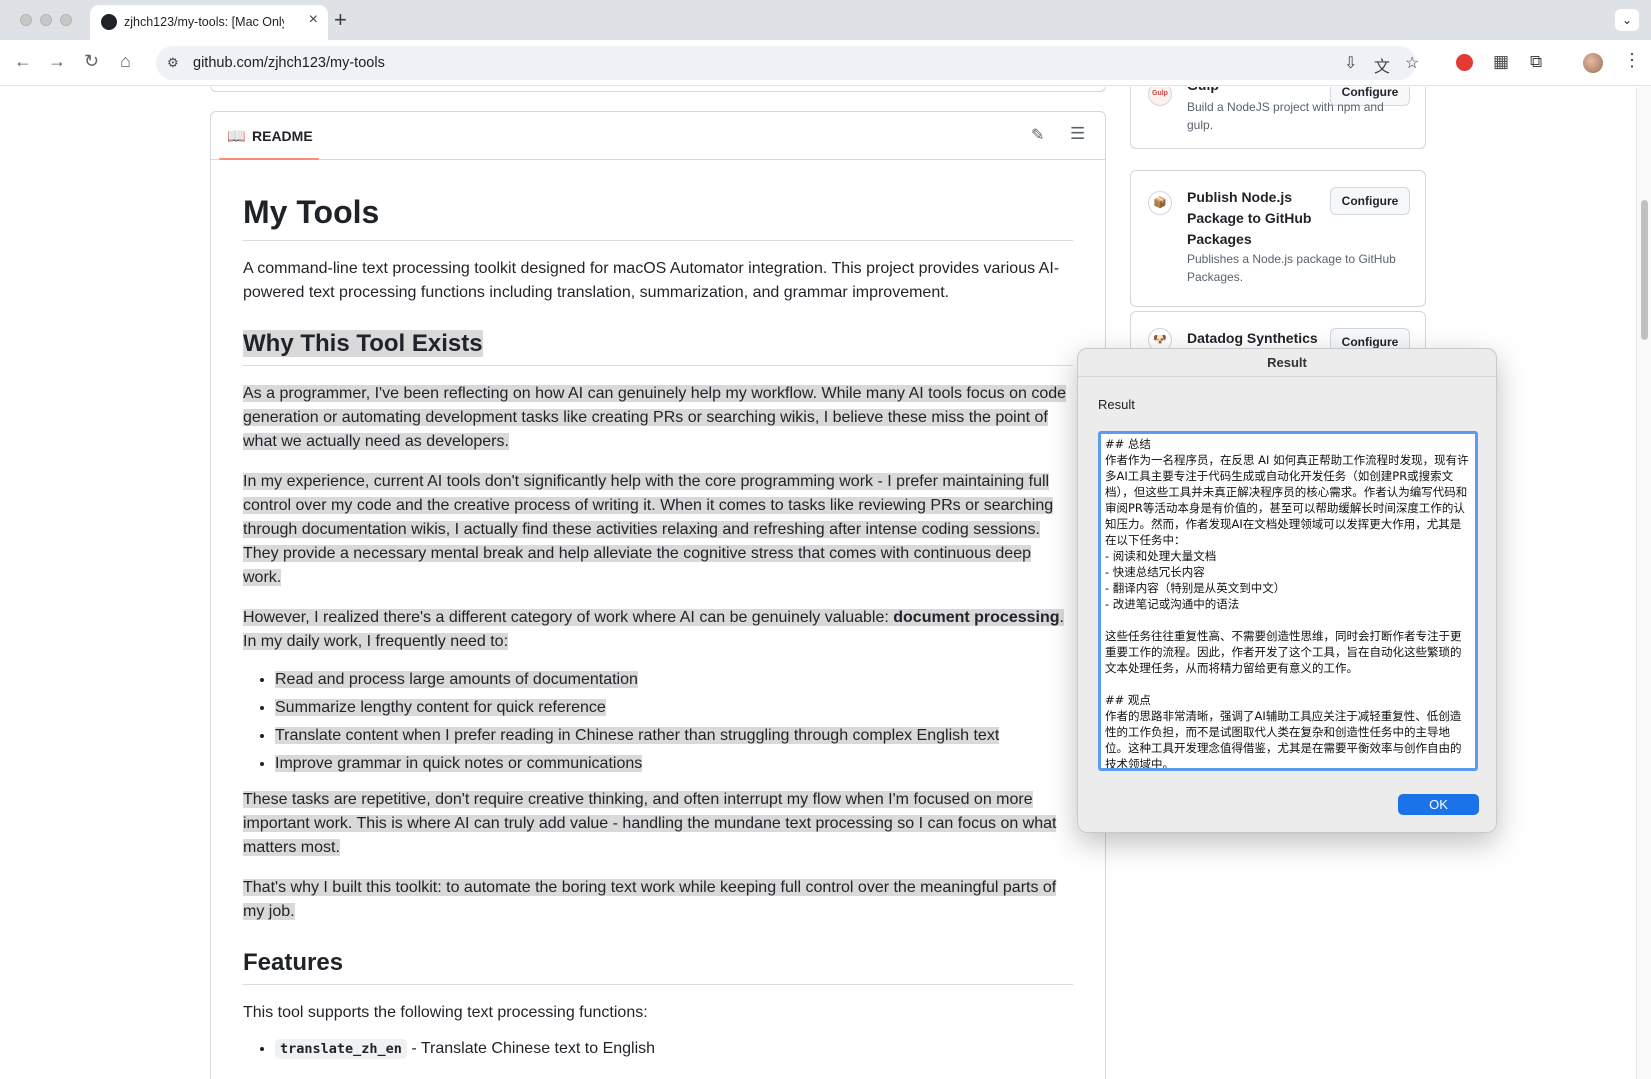  I want to click on forward-icon: →, so click(57, 61).